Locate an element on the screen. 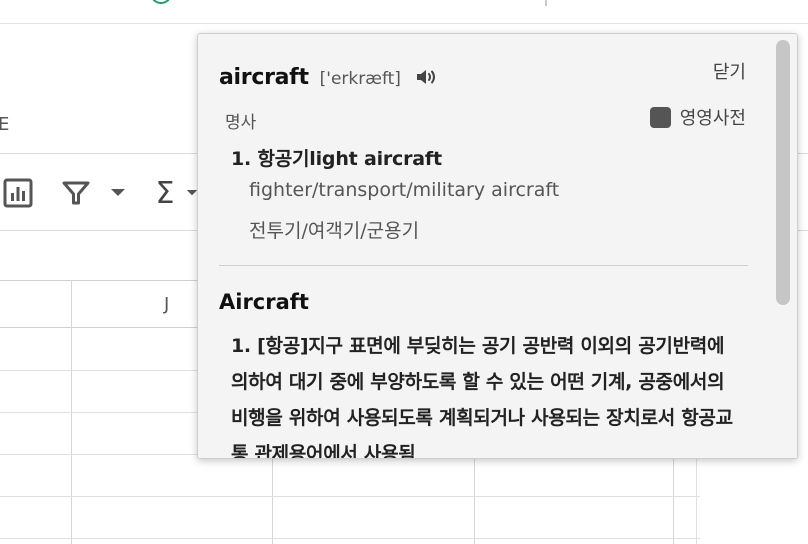 The height and width of the screenshot is (544, 808). section-divider is located at coordinates (483, 265).